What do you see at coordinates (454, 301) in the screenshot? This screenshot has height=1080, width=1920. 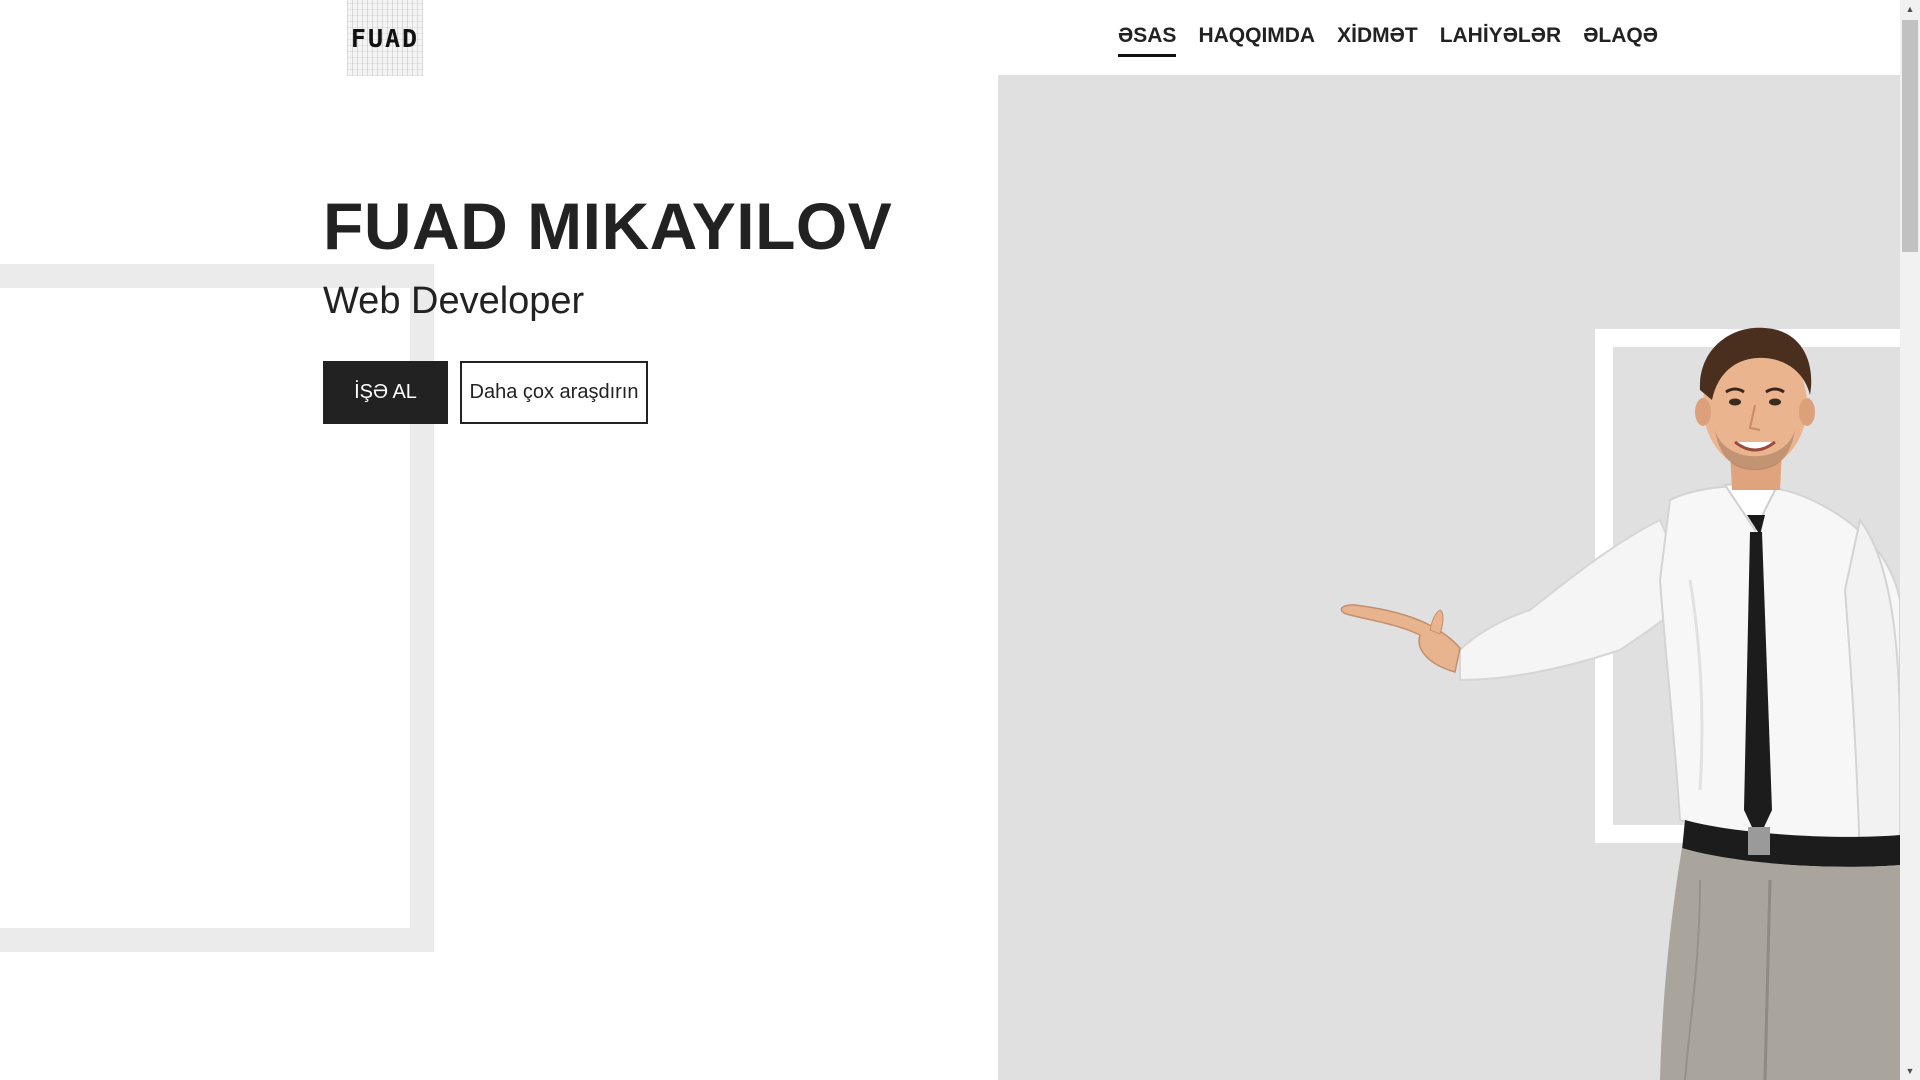 I see `hero-role: Web Developer` at bounding box center [454, 301].